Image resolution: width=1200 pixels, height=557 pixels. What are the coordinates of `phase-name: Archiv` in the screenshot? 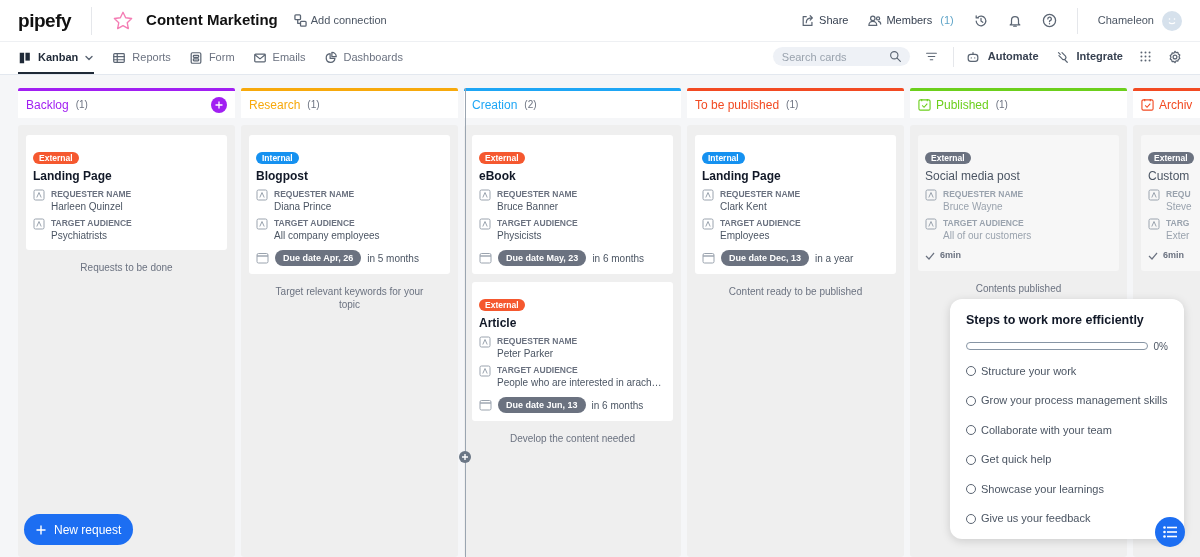 It's located at (1176, 105).